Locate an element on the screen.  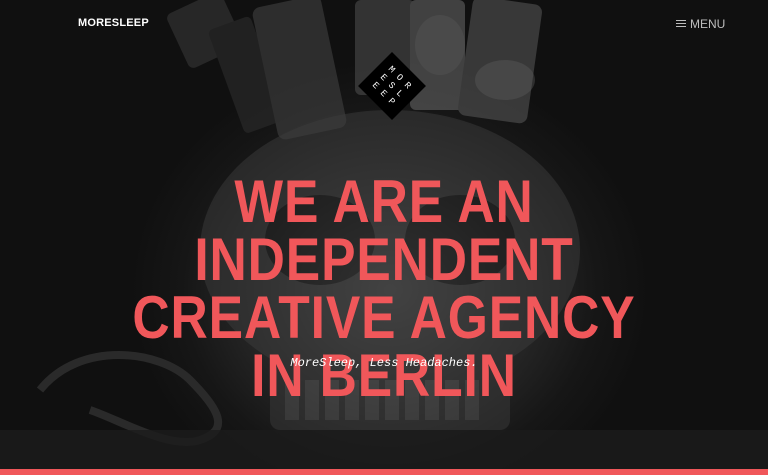
hero-tagline: MoreSleep, Less Headaches. is located at coordinates (384, 363).